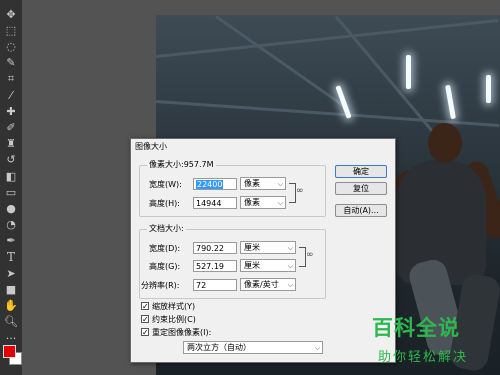 The width and height of the screenshot is (500, 375). Describe the element at coordinates (11, 225) in the screenshot. I see `dodge-icon: ◔` at that location.